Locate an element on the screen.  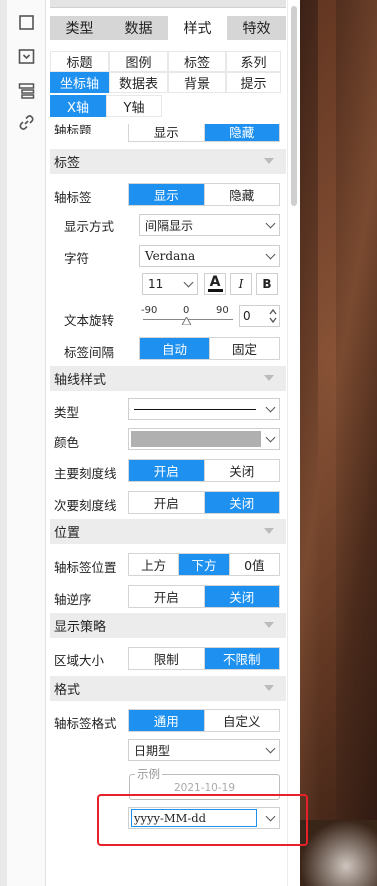
slider-thumb-icon is located at coordinates (186, 321).